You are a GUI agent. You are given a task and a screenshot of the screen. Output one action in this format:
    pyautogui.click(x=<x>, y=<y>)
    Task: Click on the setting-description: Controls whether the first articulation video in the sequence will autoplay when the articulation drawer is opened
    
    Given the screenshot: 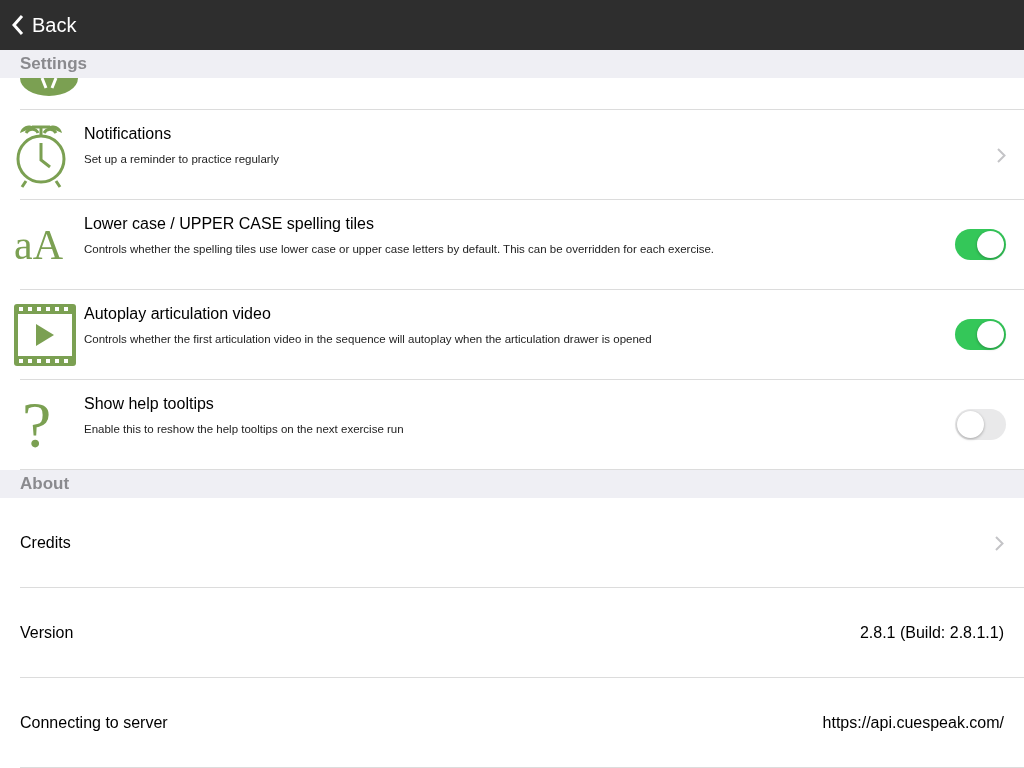 What is the action you would take?
    pyautogui.click(x=368, y=339)
    